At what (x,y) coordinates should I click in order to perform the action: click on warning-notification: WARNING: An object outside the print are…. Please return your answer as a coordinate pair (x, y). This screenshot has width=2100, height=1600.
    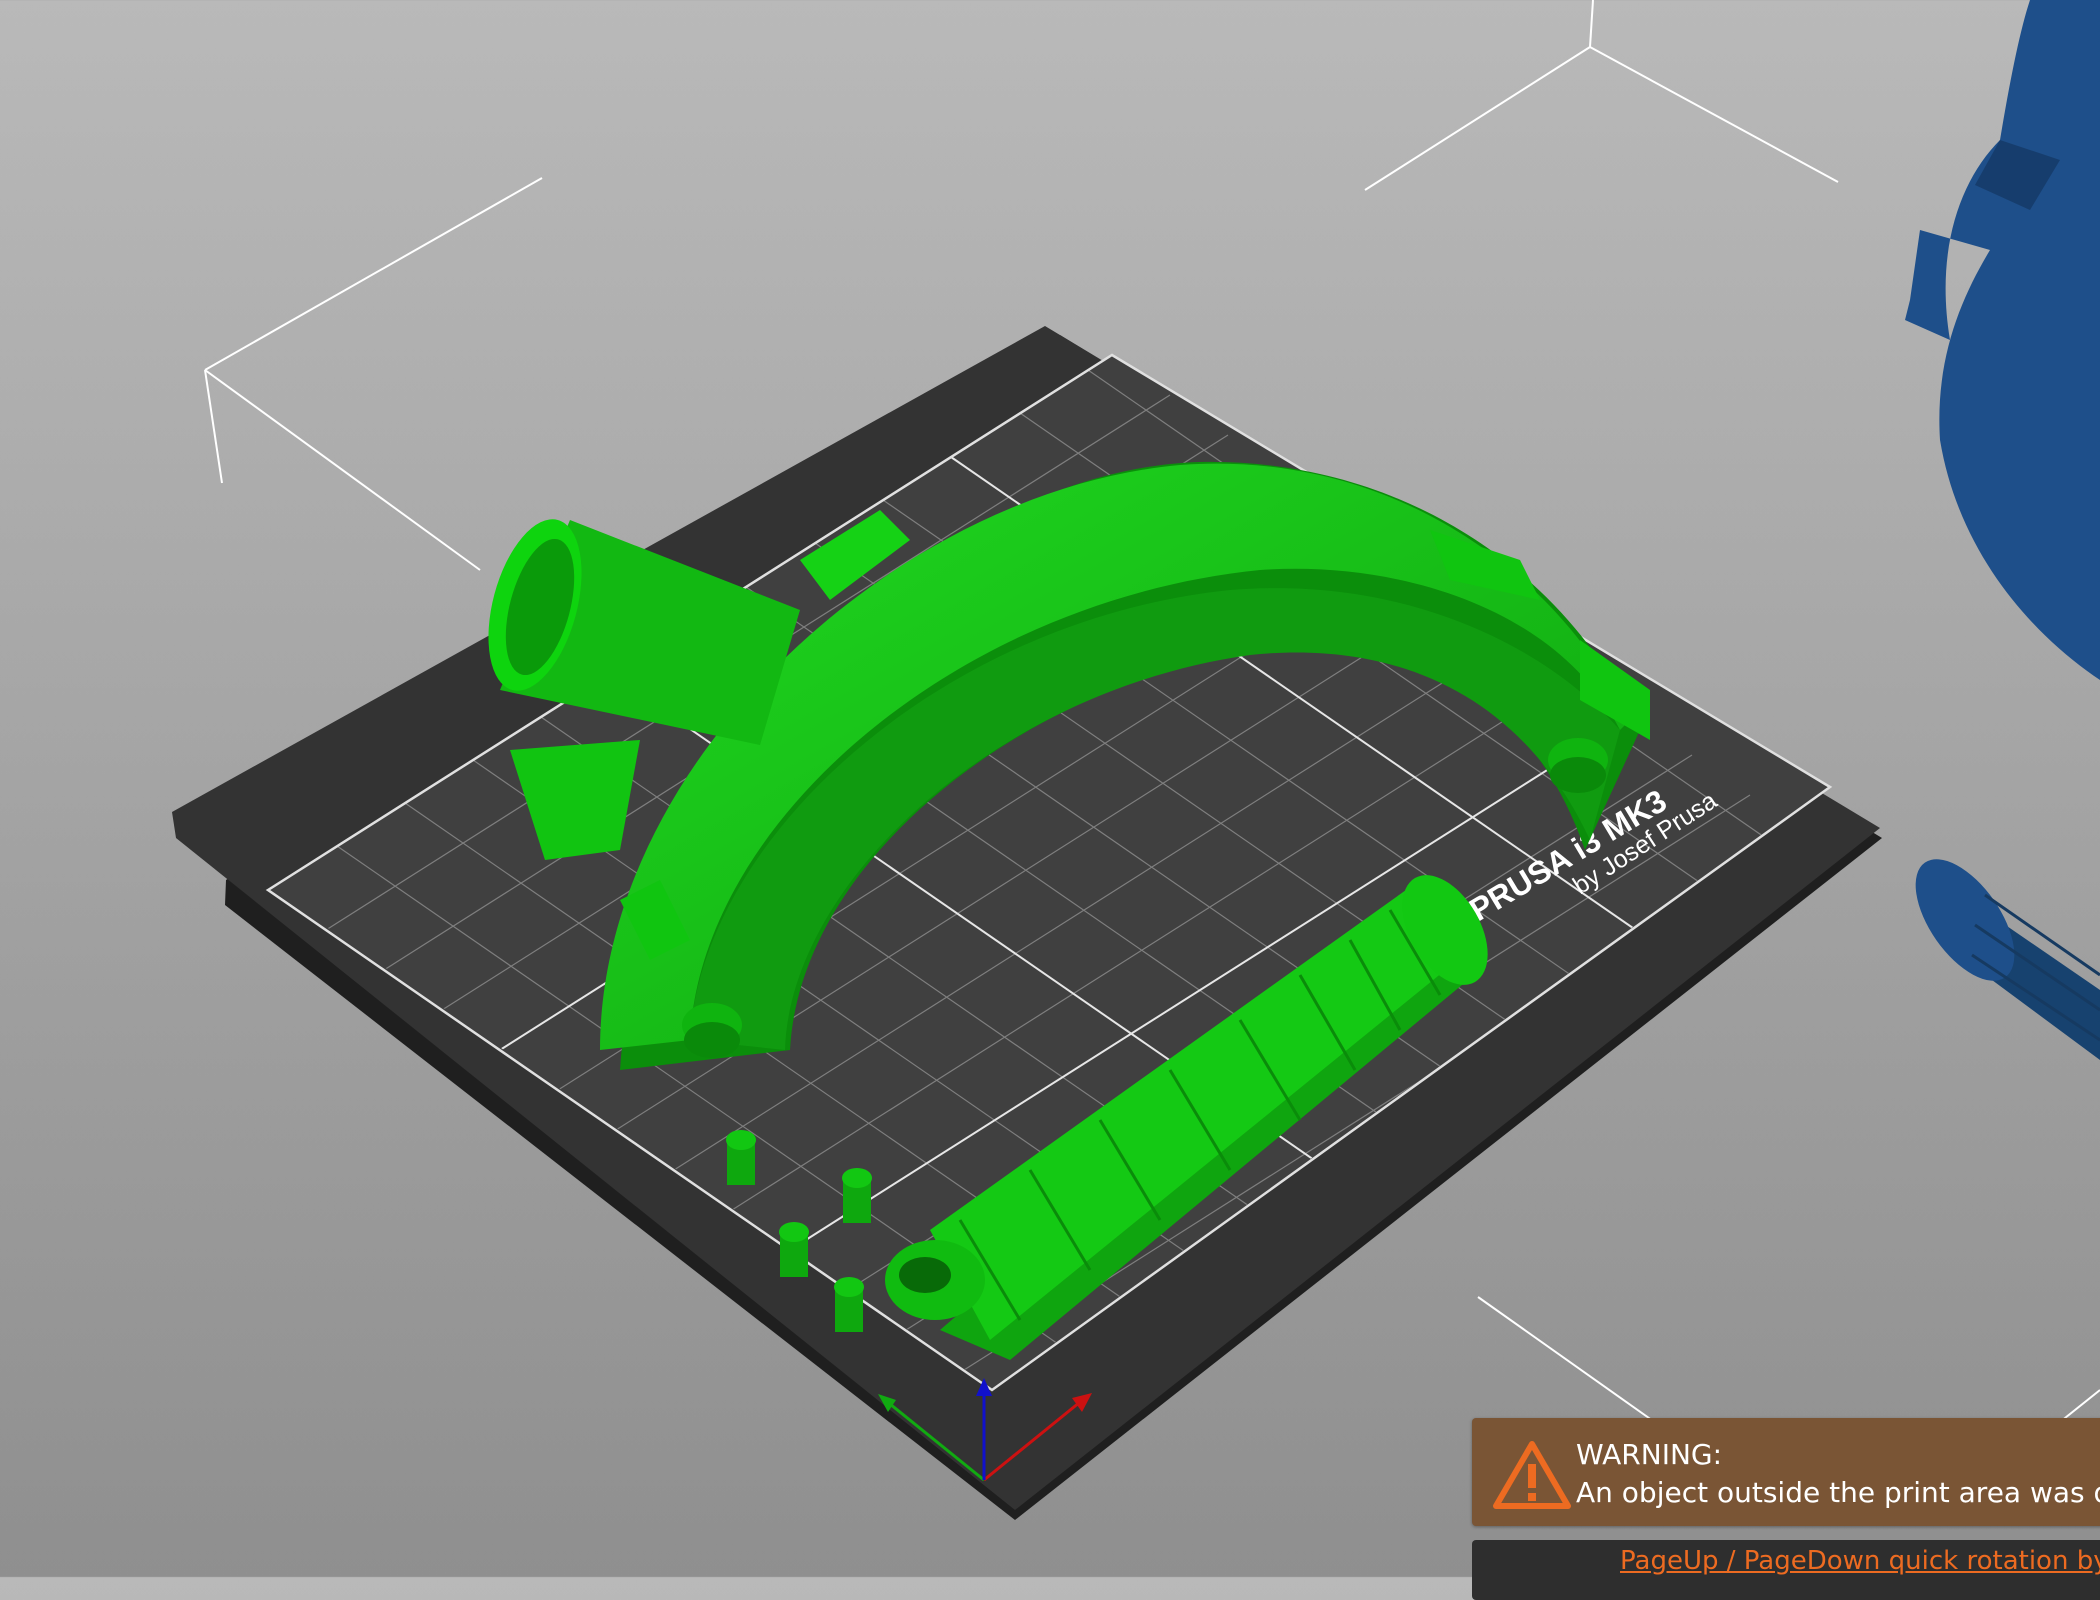
    Looking at the image, I should click on (1786, 1472).